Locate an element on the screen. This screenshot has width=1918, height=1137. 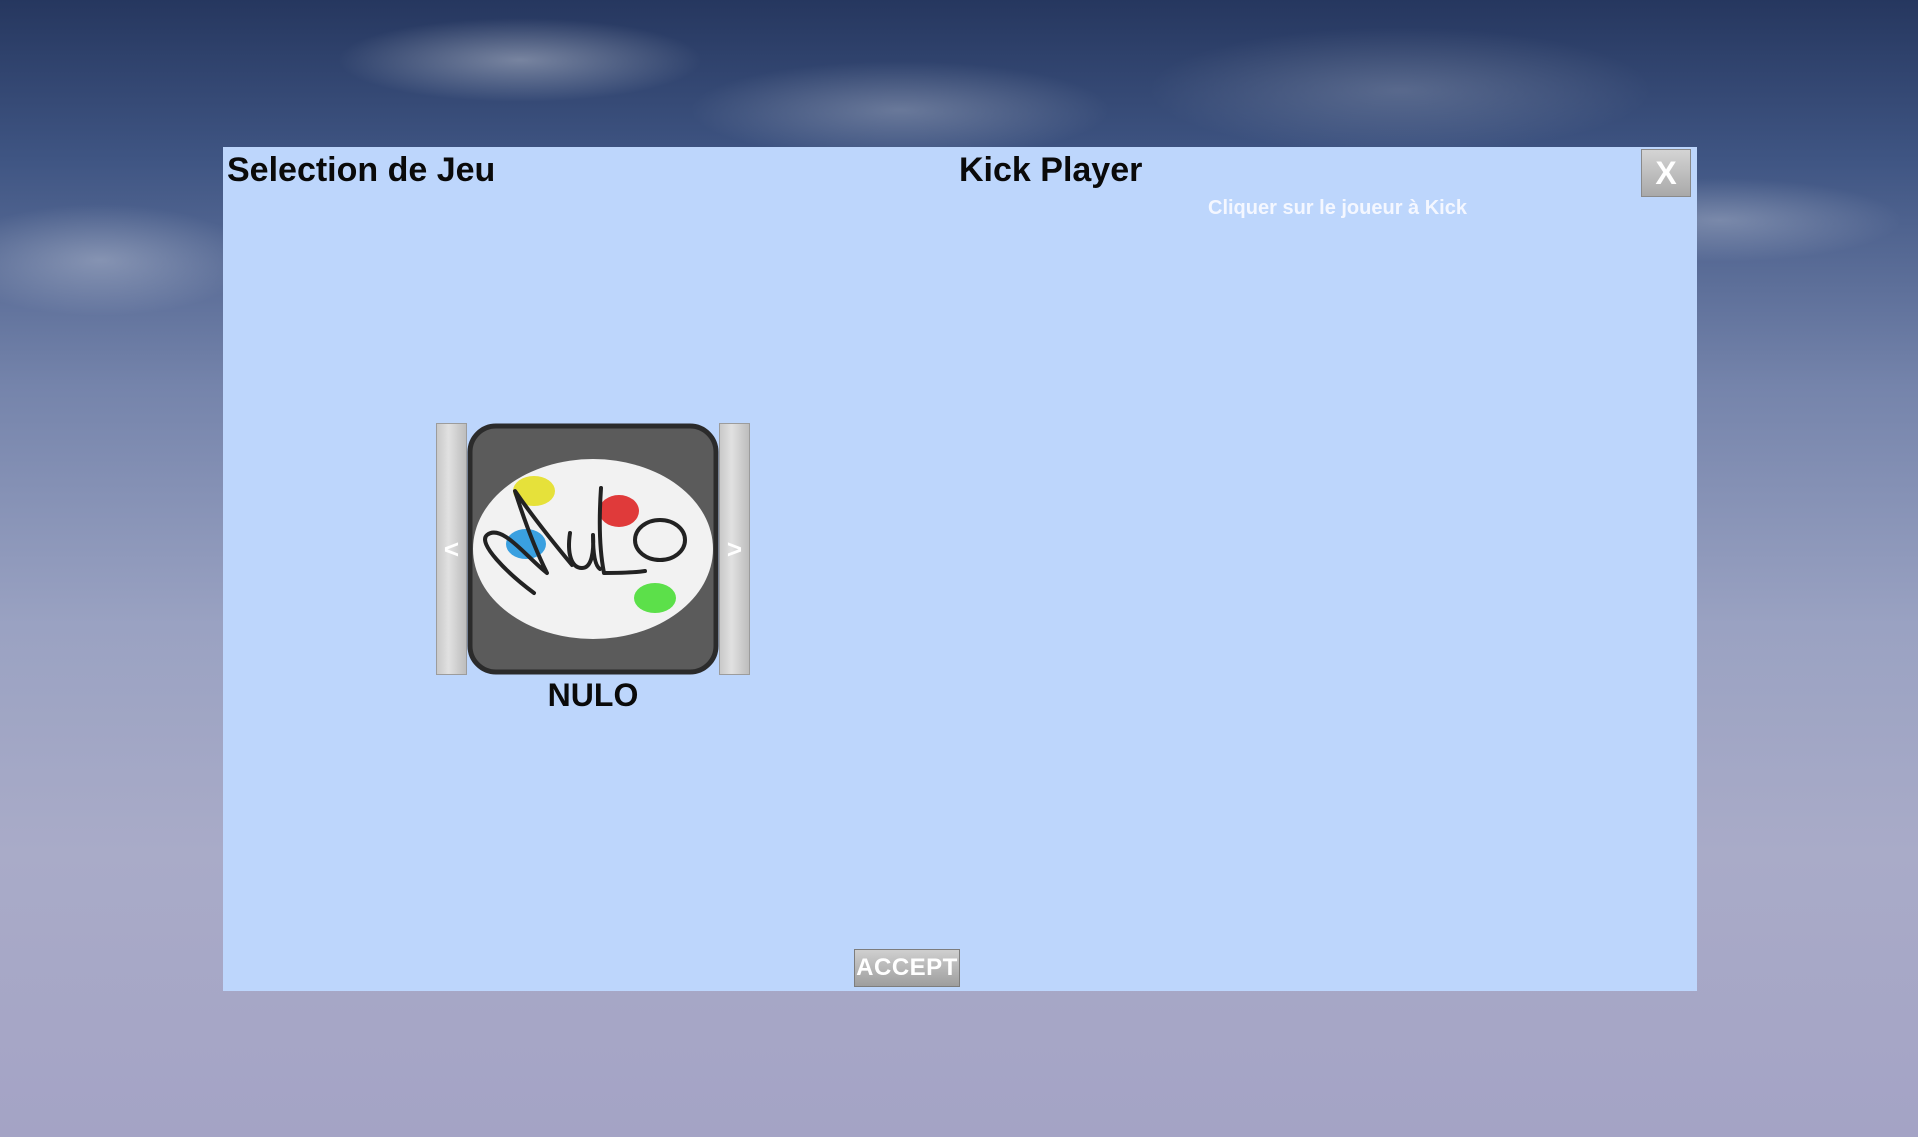
accept-button: ACCEPT is located at coordinates (907, 968).